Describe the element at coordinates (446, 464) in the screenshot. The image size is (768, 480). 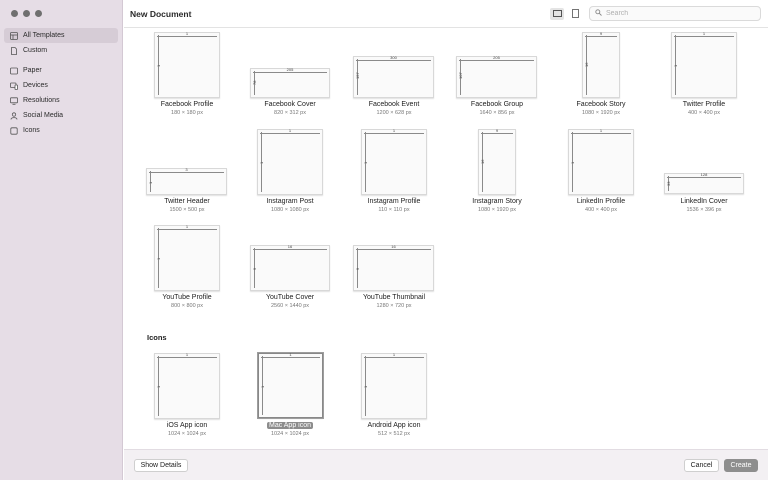
I see `footer-bar: Show Details Cancel Create` at that location.